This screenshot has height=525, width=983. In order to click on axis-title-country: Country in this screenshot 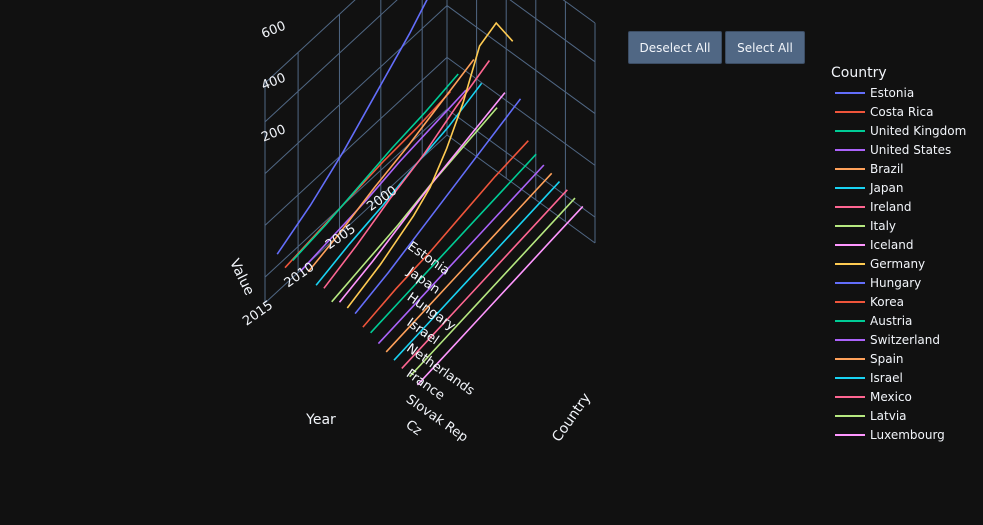, I will do `click(571, 417)`.